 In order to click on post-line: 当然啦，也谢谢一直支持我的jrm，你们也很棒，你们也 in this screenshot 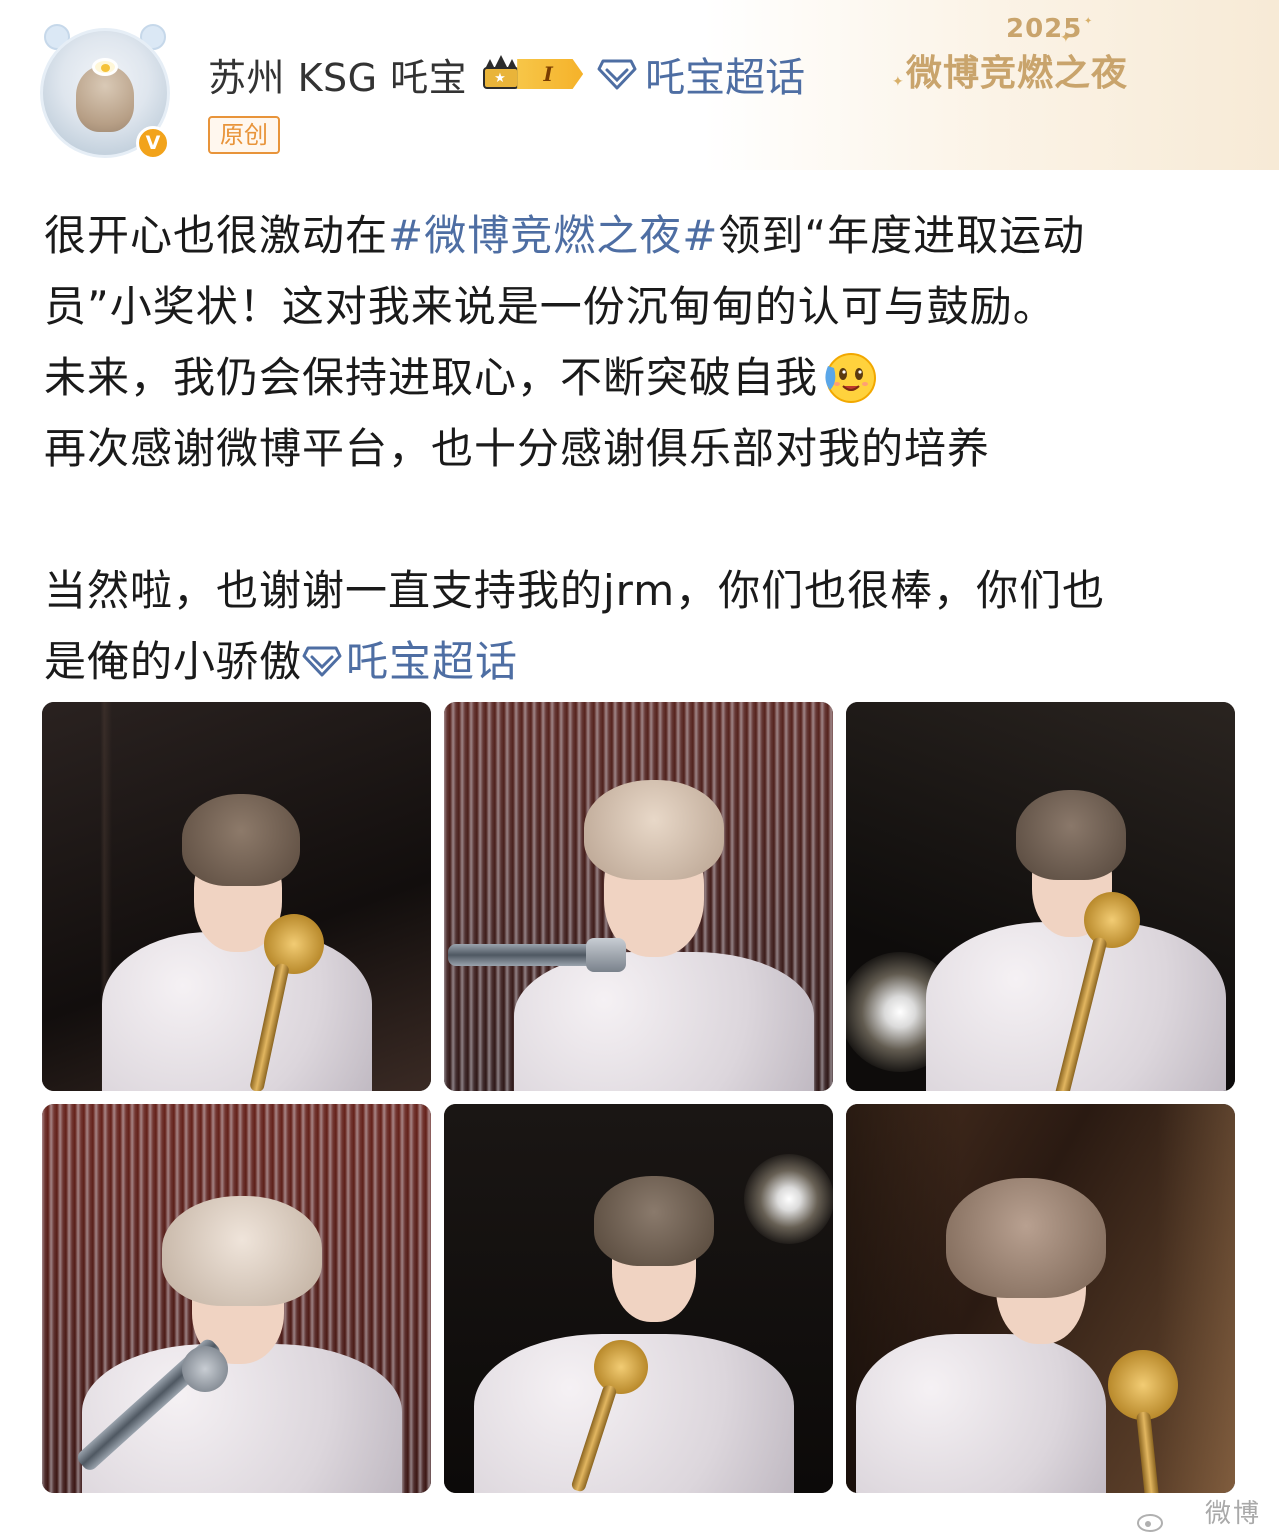, I will do `click(644, 590)`.